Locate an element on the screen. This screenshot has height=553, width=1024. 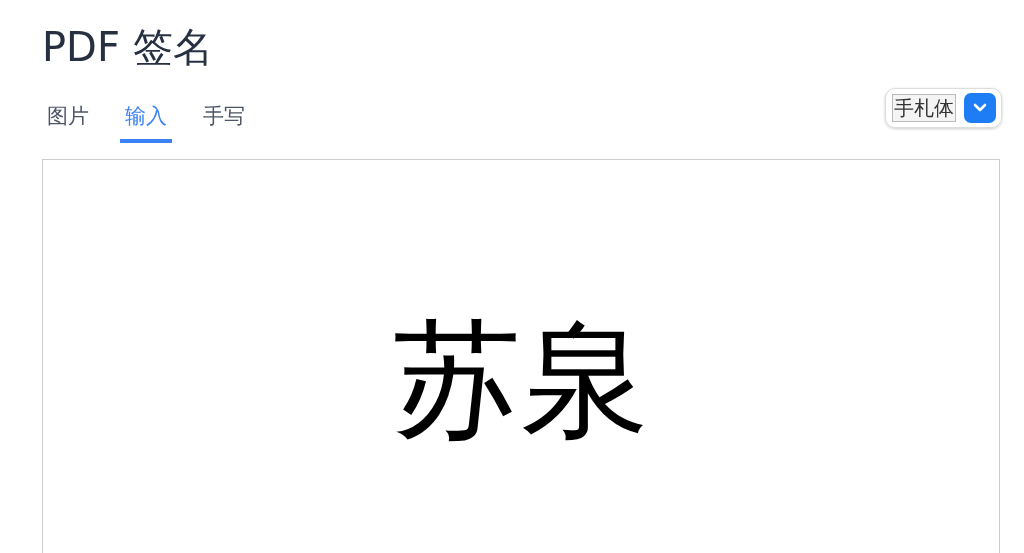
font-select: 手札体 is located at coordinates (943, 108).